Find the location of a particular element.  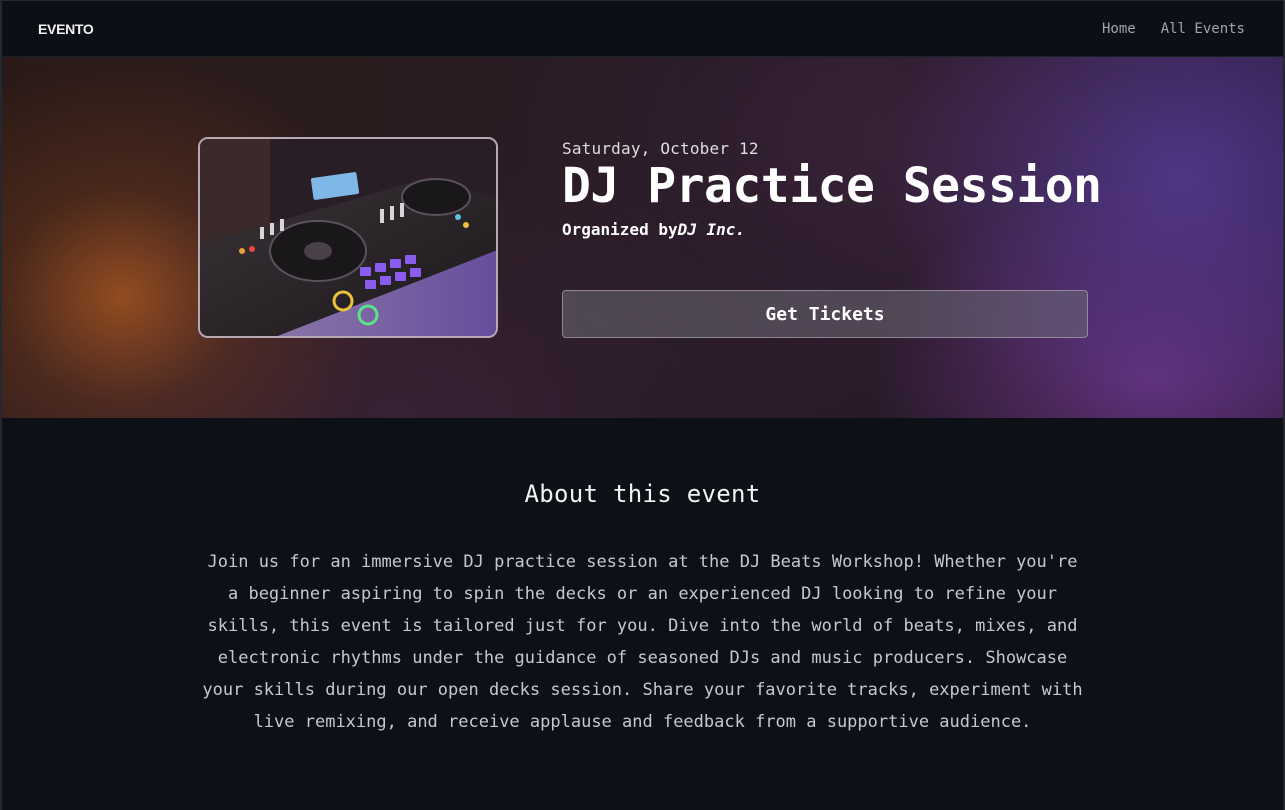

event-title: DJ Practice Session is located at coordinates (832, 186).